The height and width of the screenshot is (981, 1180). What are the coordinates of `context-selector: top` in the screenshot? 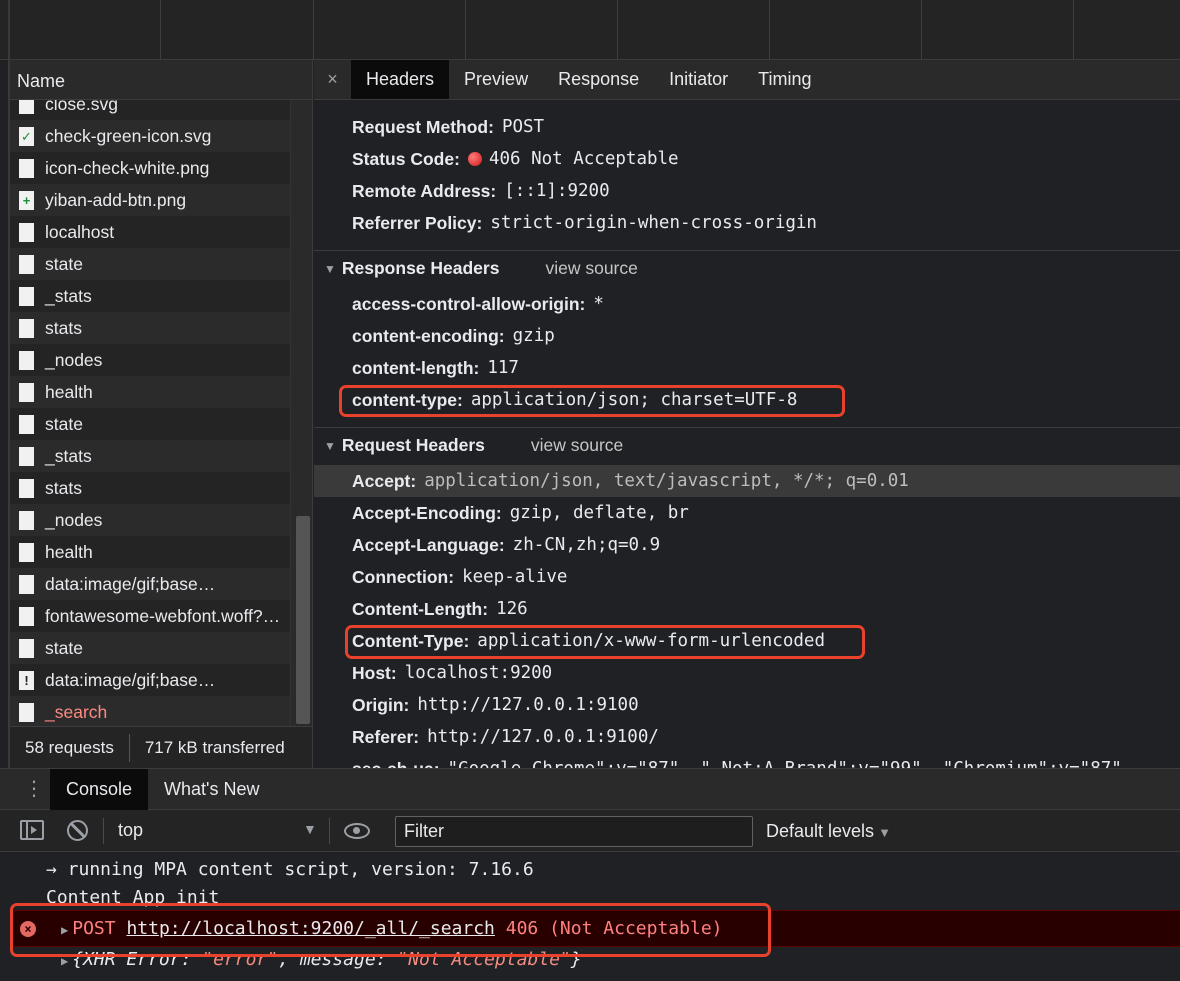 It's located at (223, 831).